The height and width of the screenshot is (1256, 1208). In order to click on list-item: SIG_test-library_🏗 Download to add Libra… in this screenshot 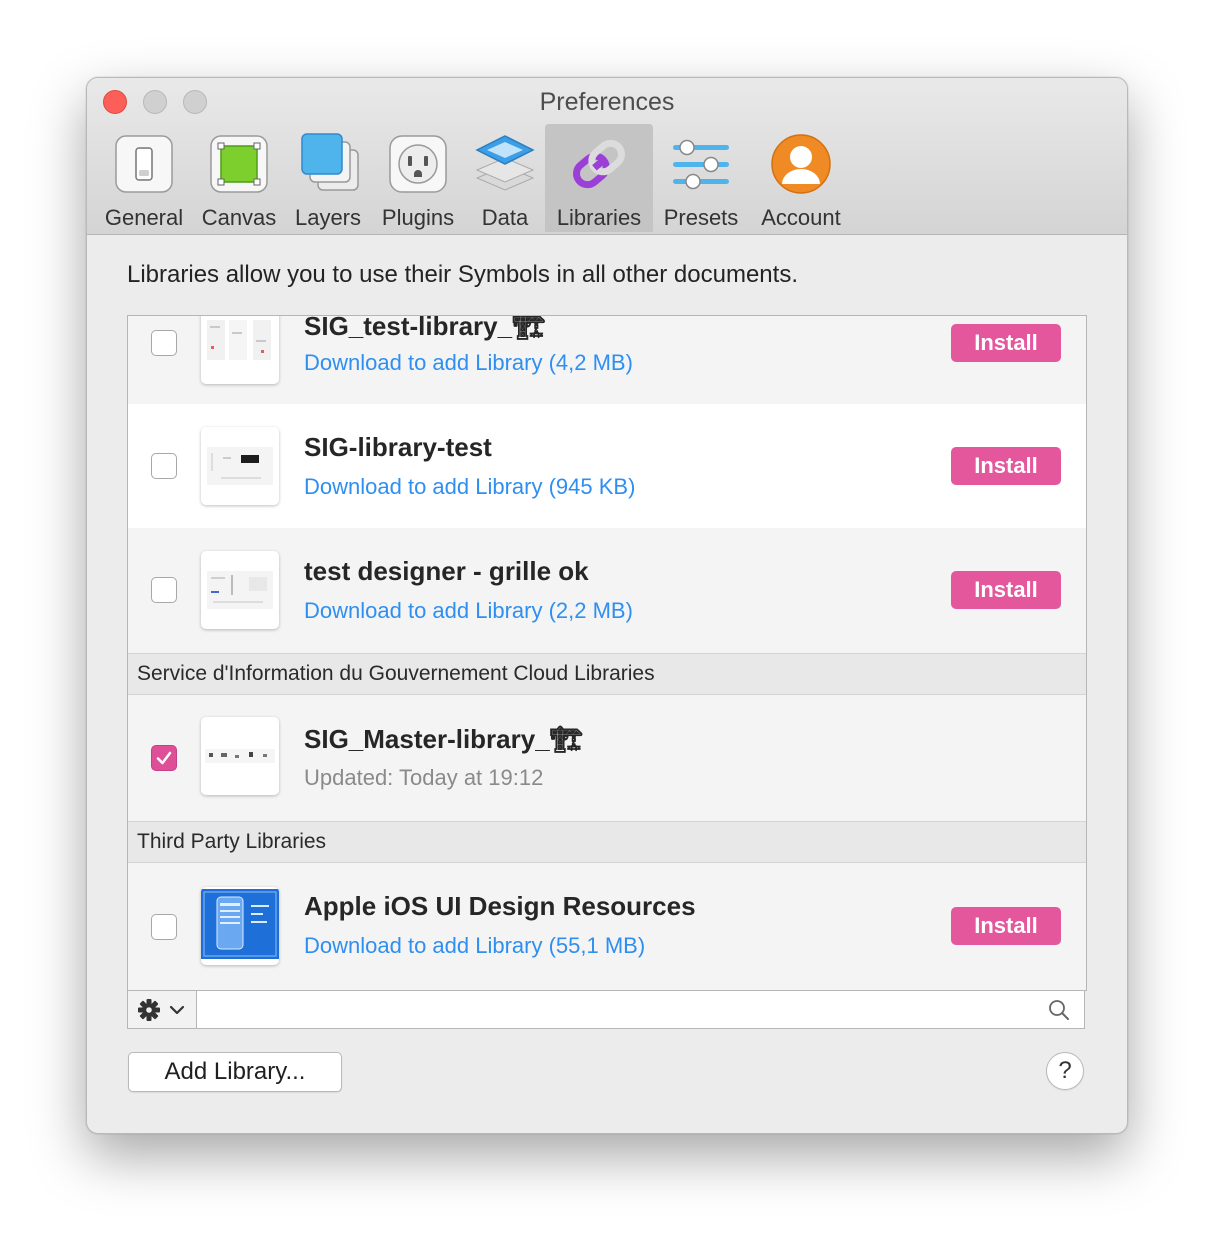, I will do `click(607, 360)`.